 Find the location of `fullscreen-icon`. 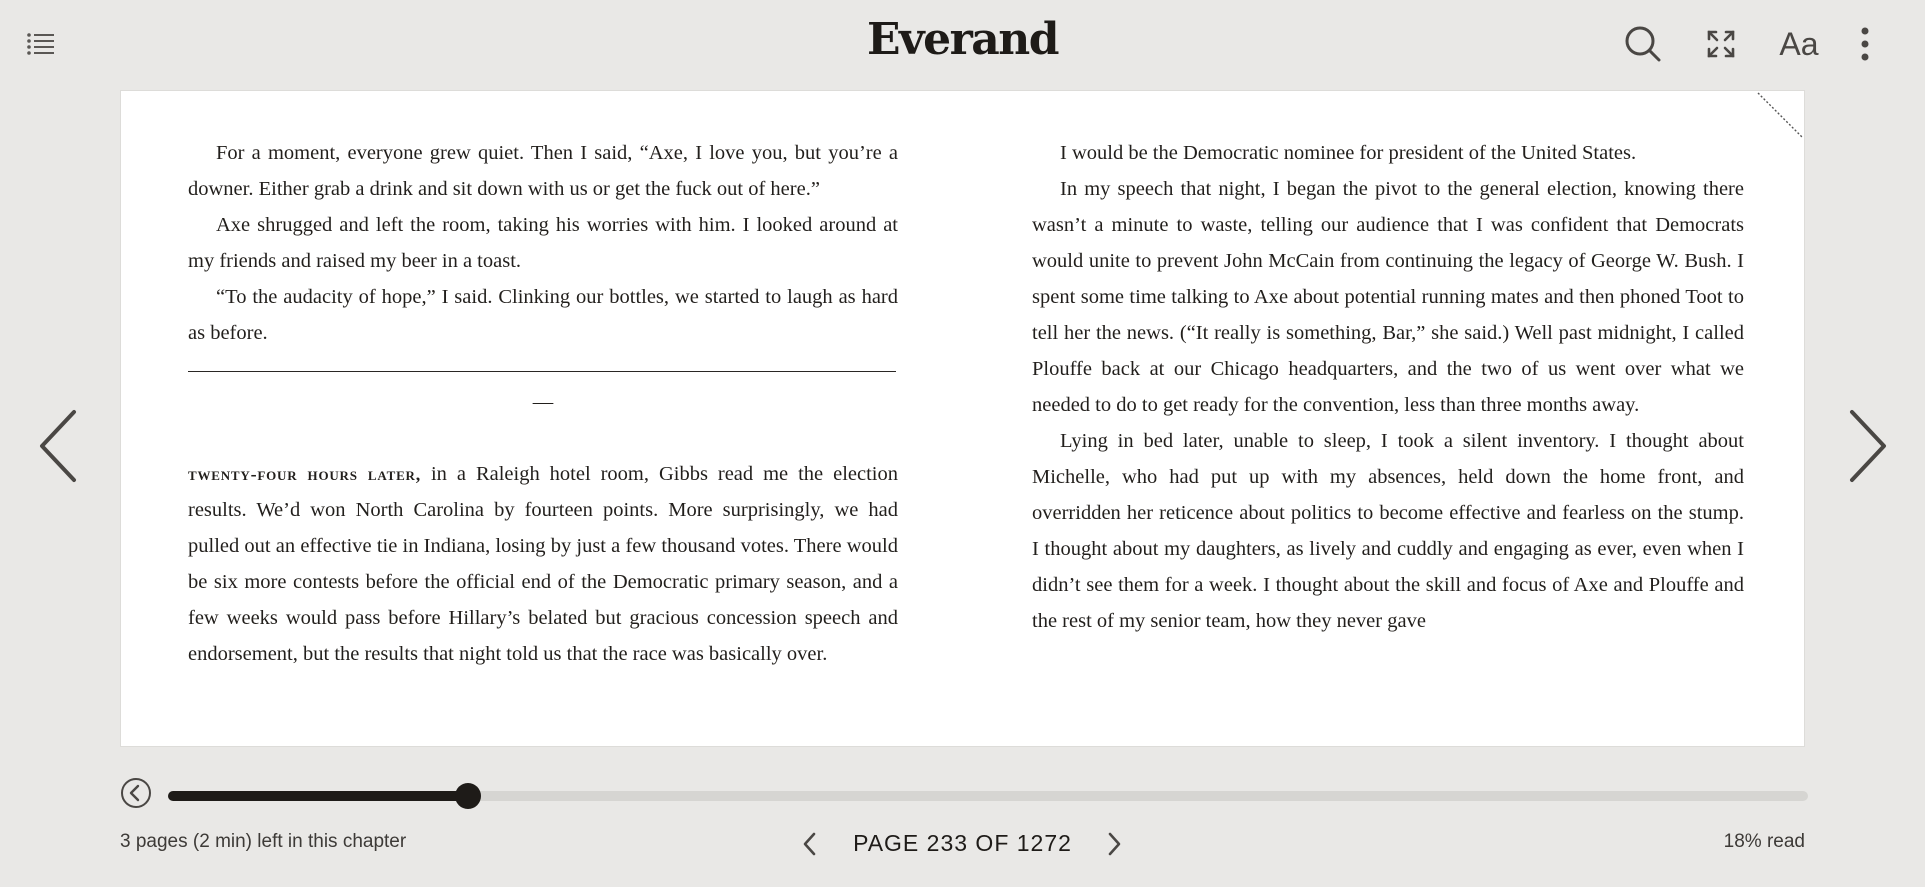

fullscreen-icon is located at coordinates (1721, 44).